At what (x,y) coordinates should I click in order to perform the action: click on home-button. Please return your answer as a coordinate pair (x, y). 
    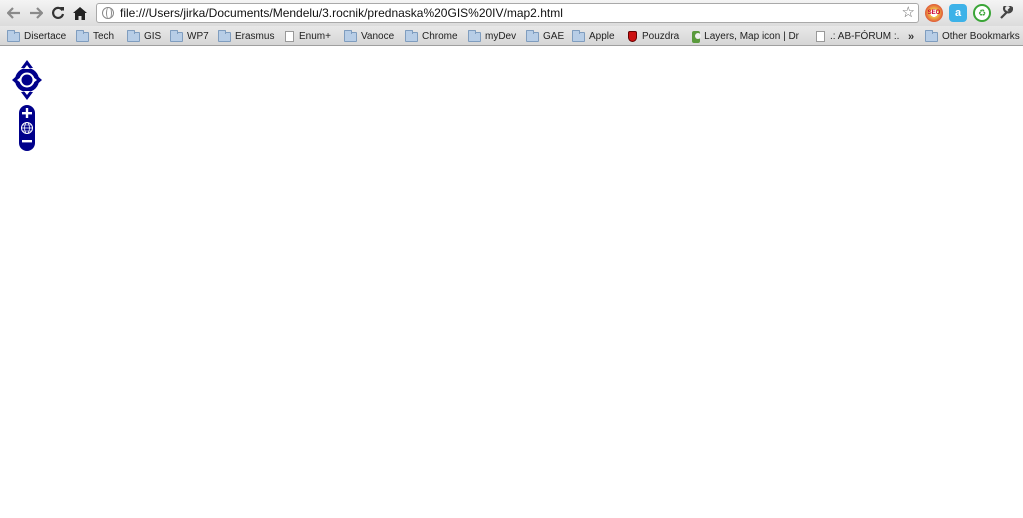
    Looking at the image, I should click on (80, 13).